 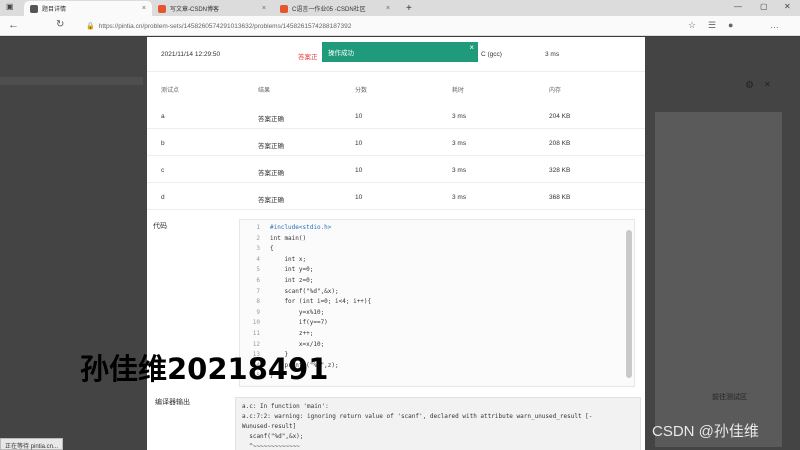 I want to click on cell-test-point: c, so click(x=163, y=170).